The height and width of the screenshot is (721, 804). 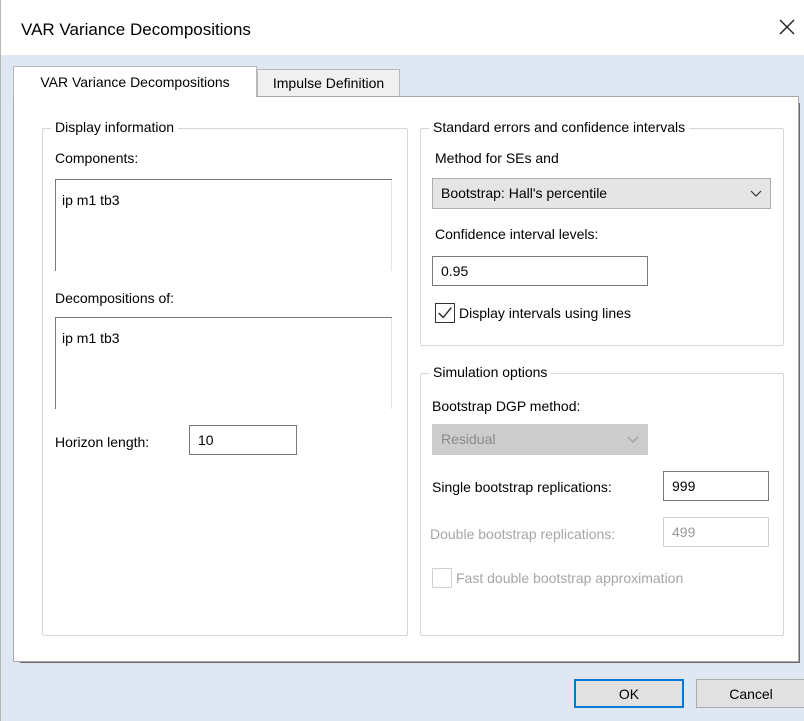 I want to click on bootstrap-dgp-select: Residual, so click(x=540, y=439).